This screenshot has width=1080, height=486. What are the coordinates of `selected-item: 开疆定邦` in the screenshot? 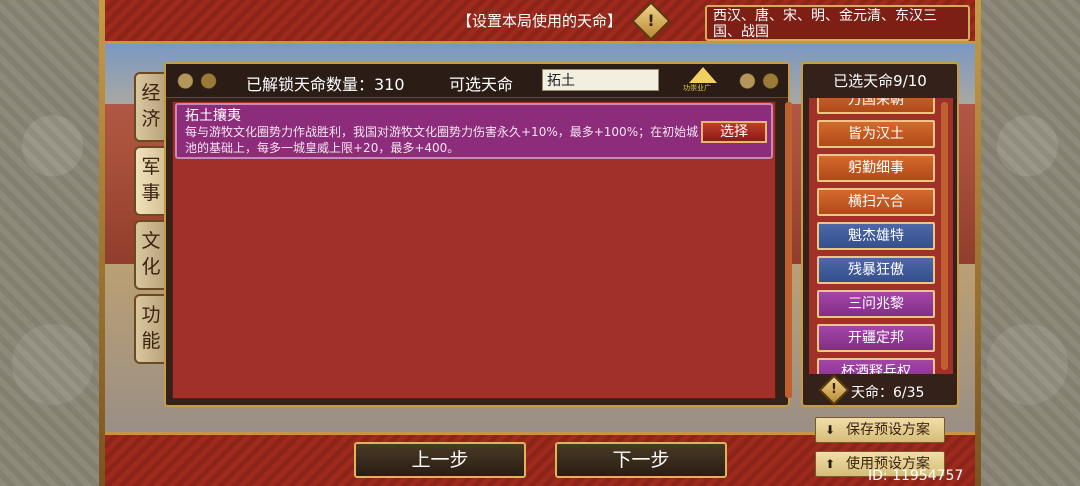 It's located at (876, 338).